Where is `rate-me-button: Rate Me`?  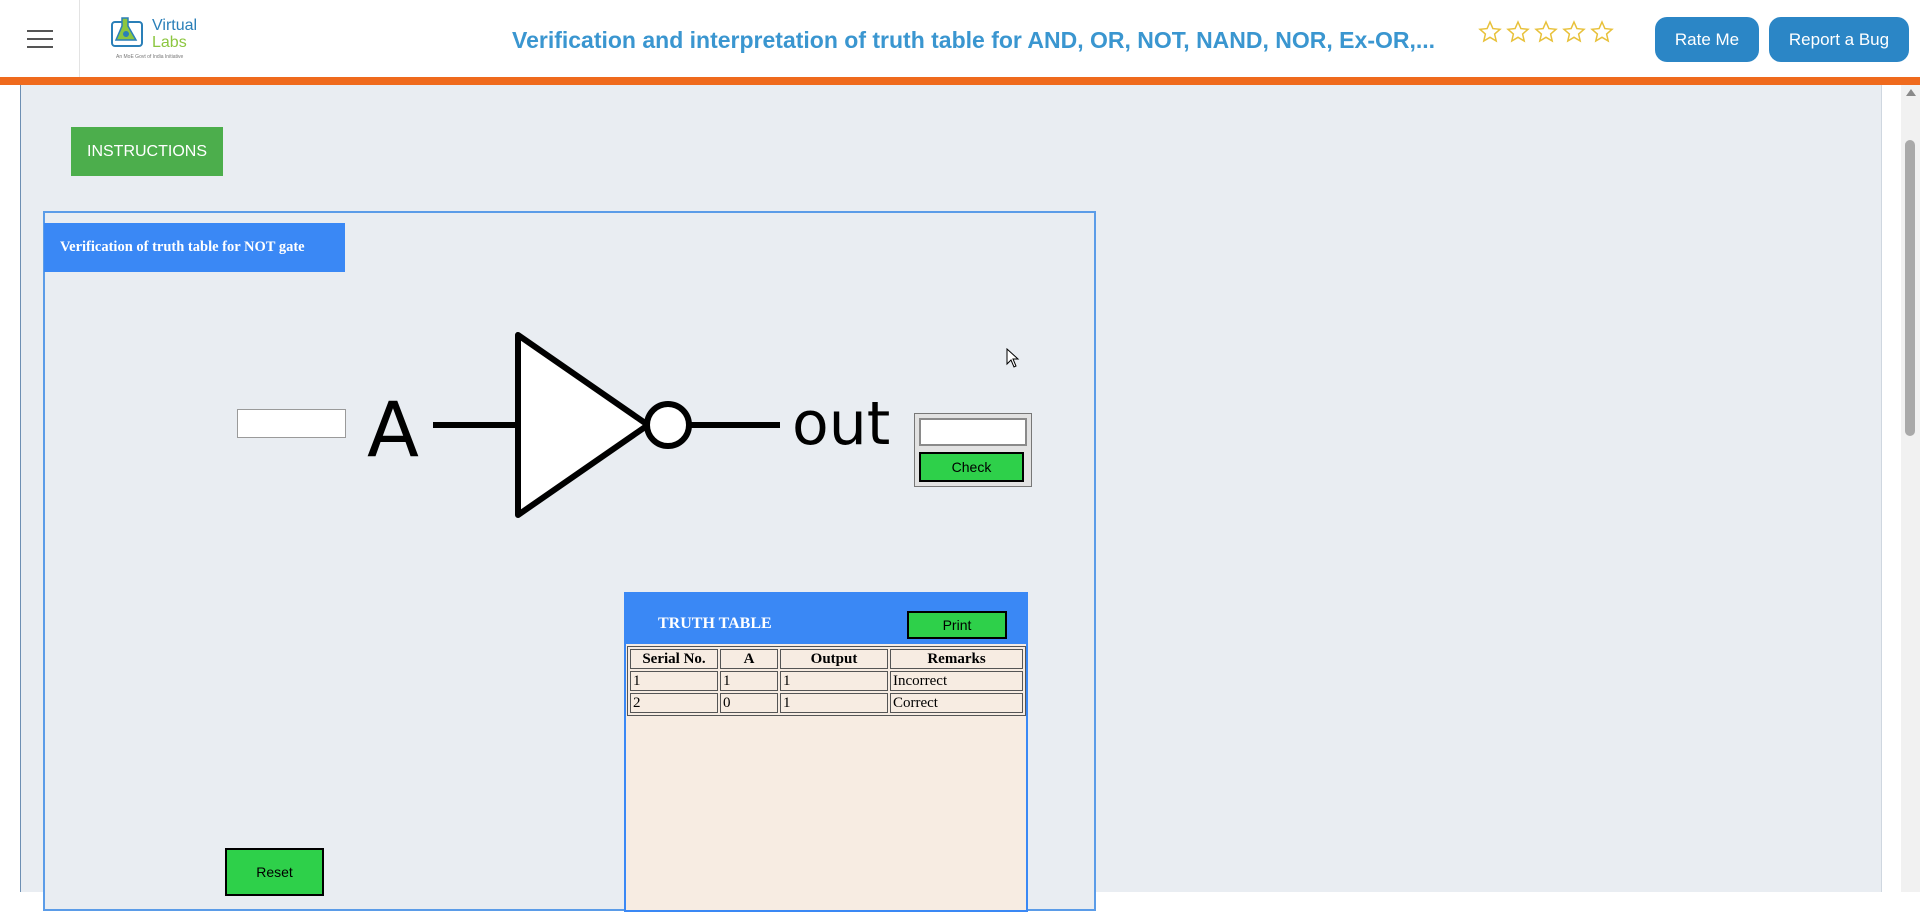 rate-me-button: Rate Me is located at coordinates (1707, 39).